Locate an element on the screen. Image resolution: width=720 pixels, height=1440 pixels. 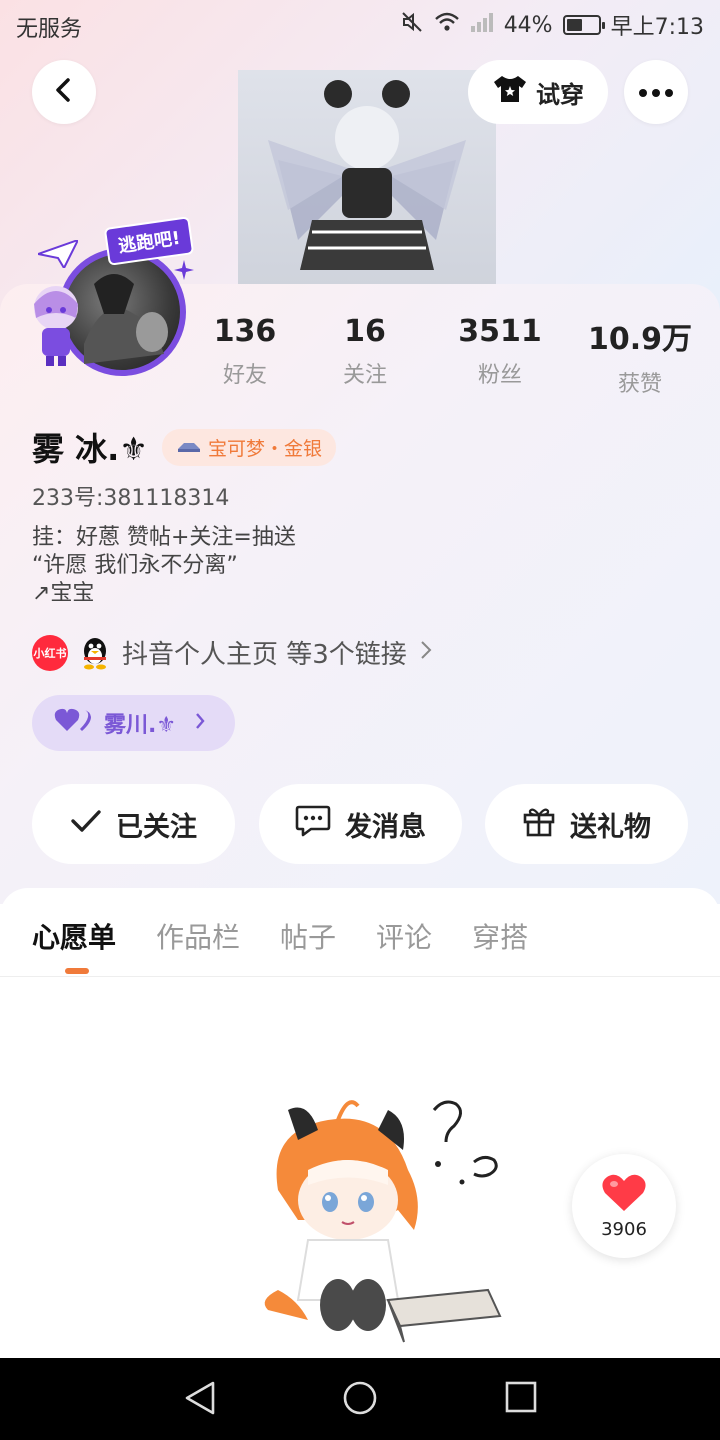
tab-works: 作品栏 is located at coordinates (198, 936).